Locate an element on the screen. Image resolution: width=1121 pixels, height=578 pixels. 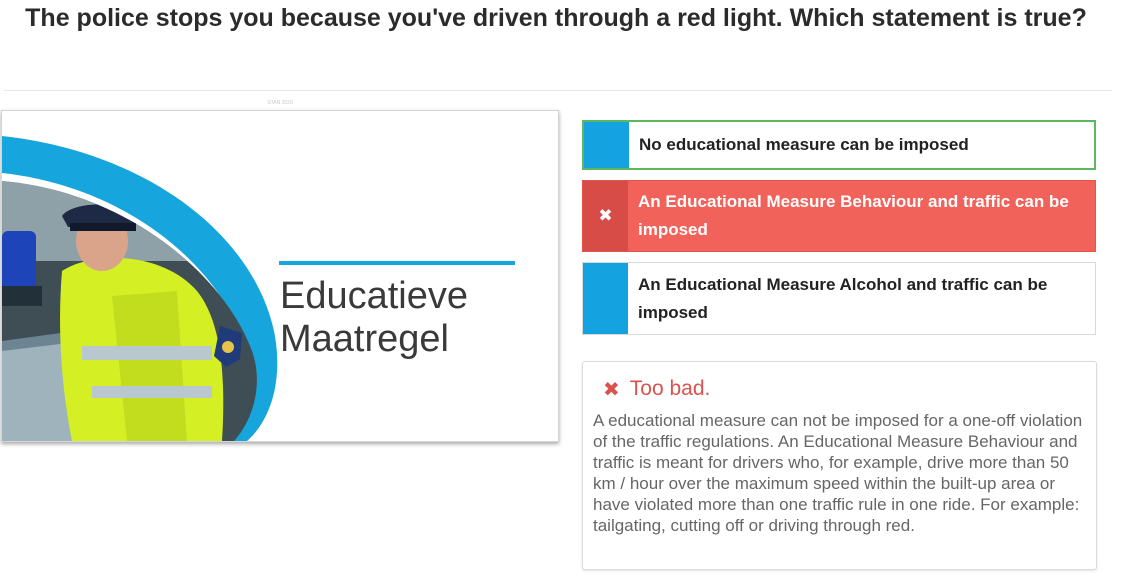
answer-label: No educational measure can be imposed is located at coordinates (804, 144).